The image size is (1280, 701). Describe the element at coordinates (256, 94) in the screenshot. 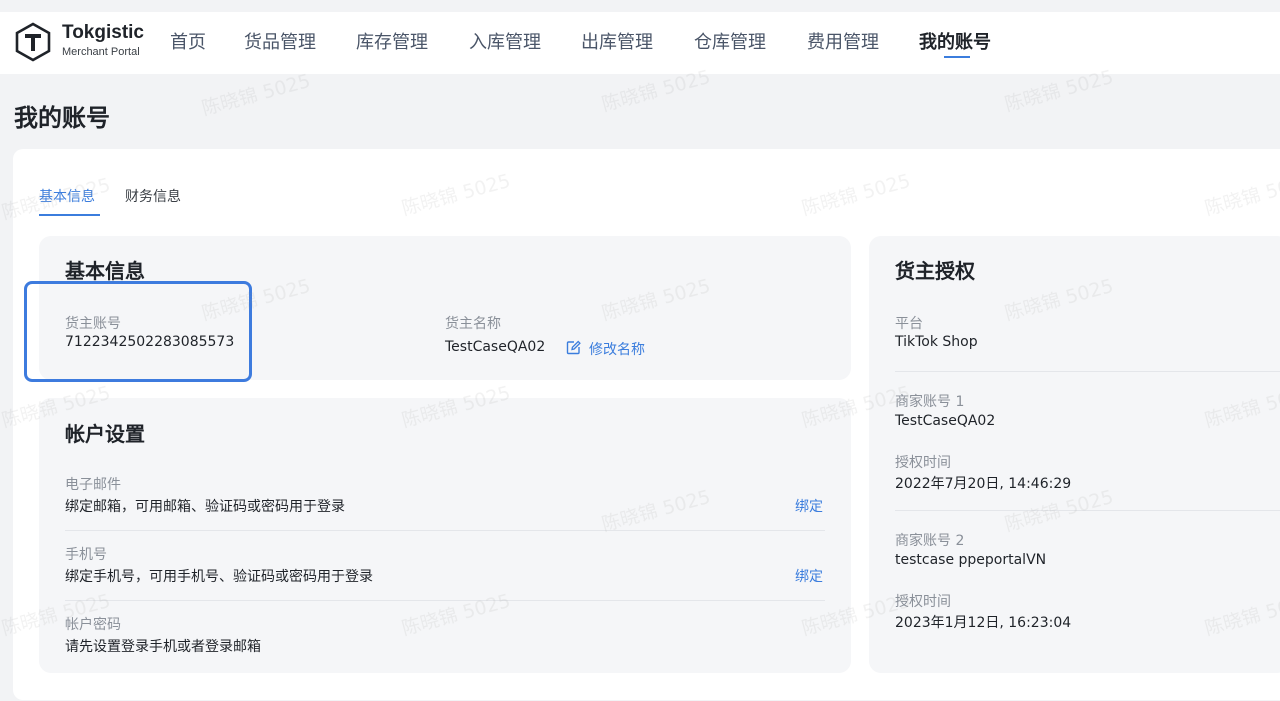

I see `watermark: 陈晓锦 5025` at that location.